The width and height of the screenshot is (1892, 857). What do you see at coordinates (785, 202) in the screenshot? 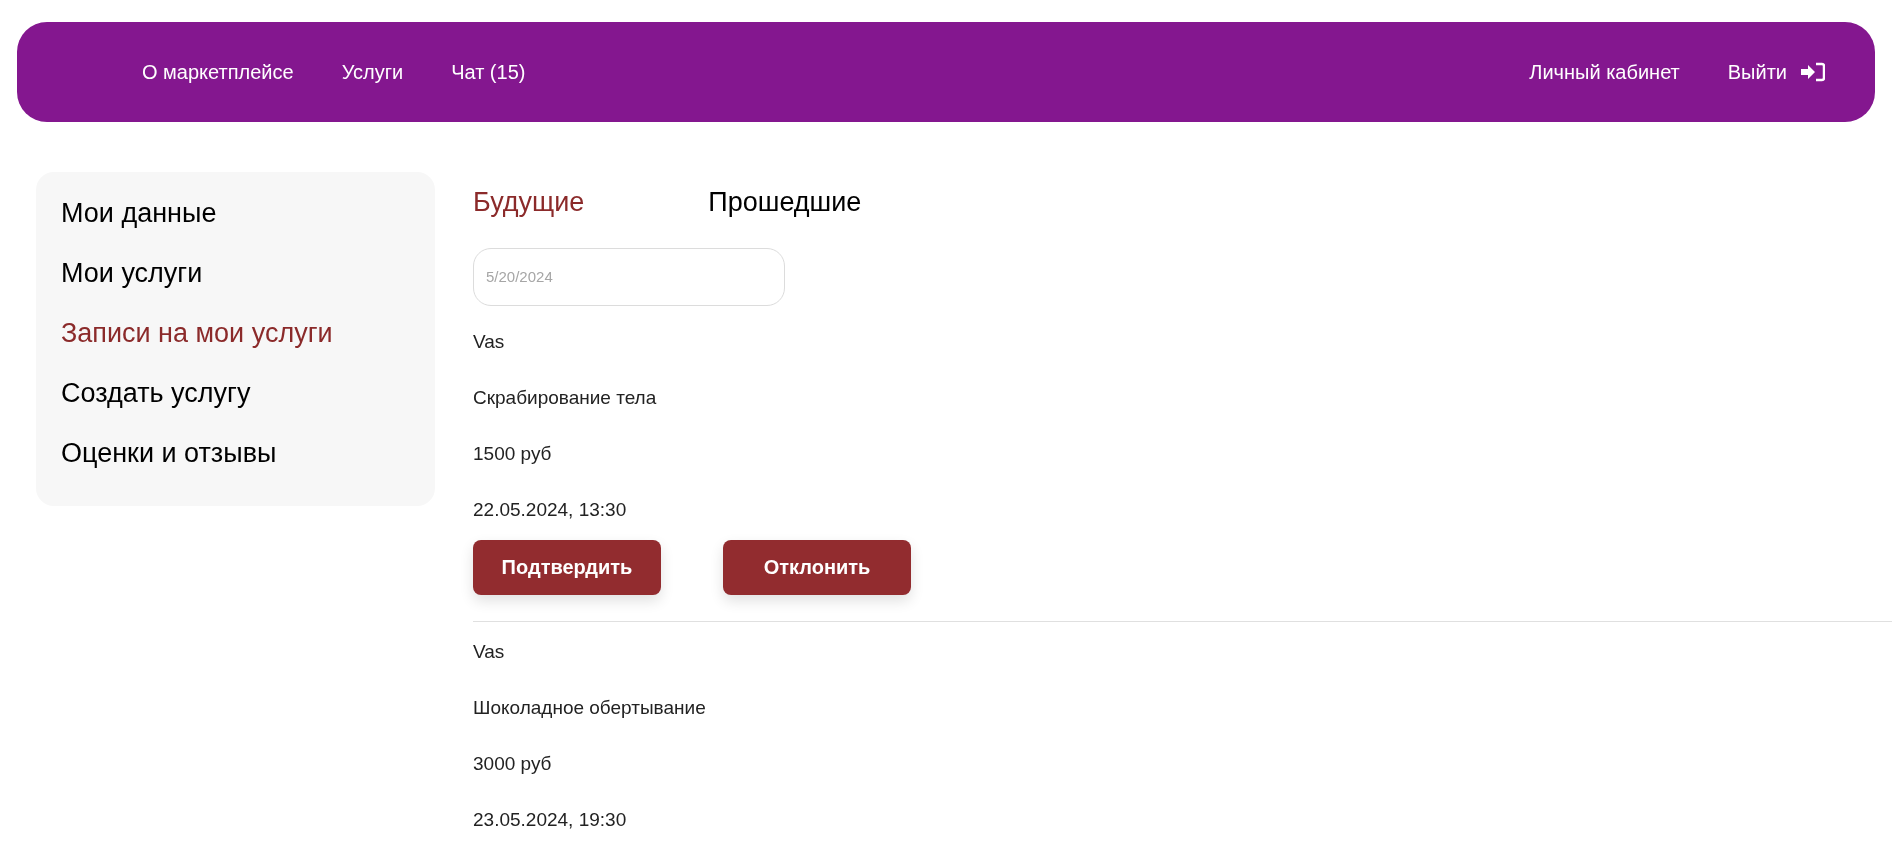
I see `tab: Прошедшие` at bounding box center [785, 202].